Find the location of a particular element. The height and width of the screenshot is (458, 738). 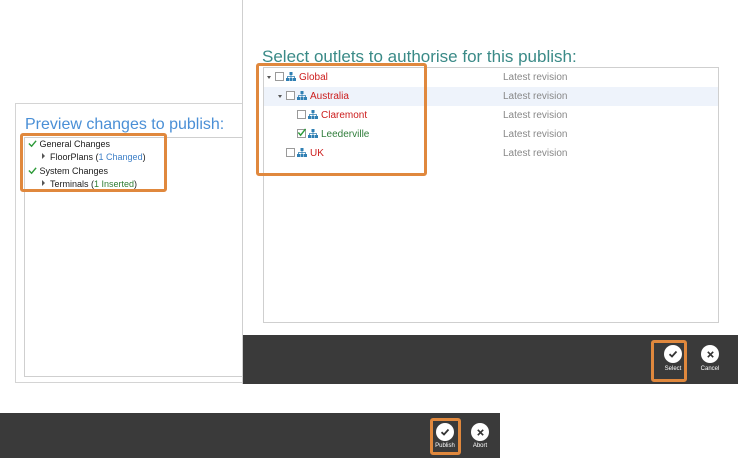

group-label: System Changes is located at coordinates (74, 171).